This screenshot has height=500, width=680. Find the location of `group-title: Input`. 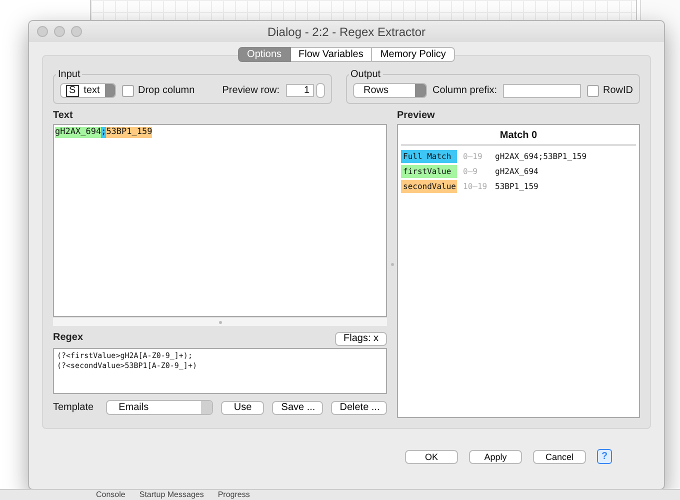

group-title: Input is located at coordinates (69, 74).